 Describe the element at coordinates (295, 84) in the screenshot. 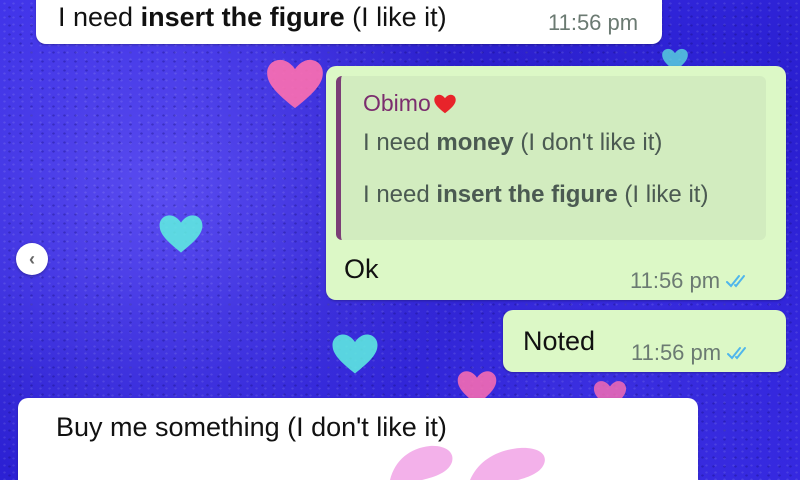

I see `pink-heart-decoration` at that location.